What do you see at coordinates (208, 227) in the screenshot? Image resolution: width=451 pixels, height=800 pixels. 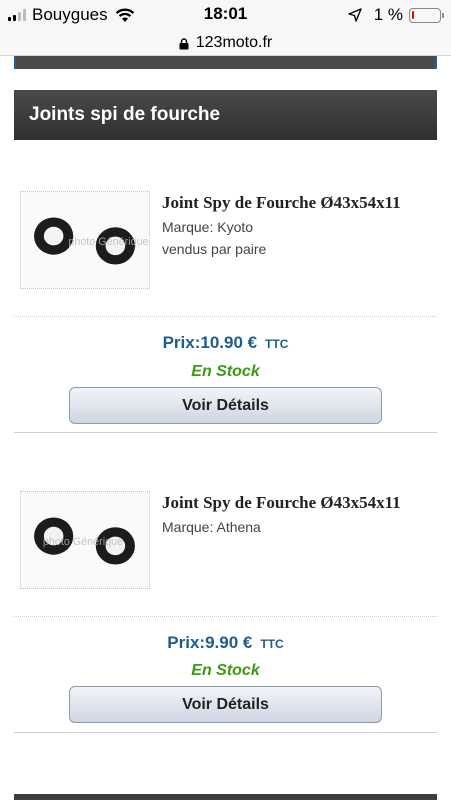 I see `product-brand: Marque: Kyoto` at bounding box center [208, 227].